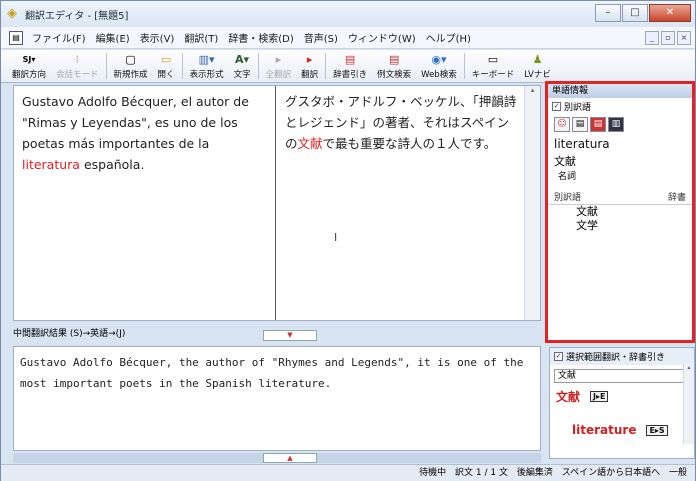 Image resolution: width=696 pixels, height=481 pixels. What do you see at coordinates (608, 13) in the screenshot?
I see `minimize-button: –` at bounding box center [608, 13].